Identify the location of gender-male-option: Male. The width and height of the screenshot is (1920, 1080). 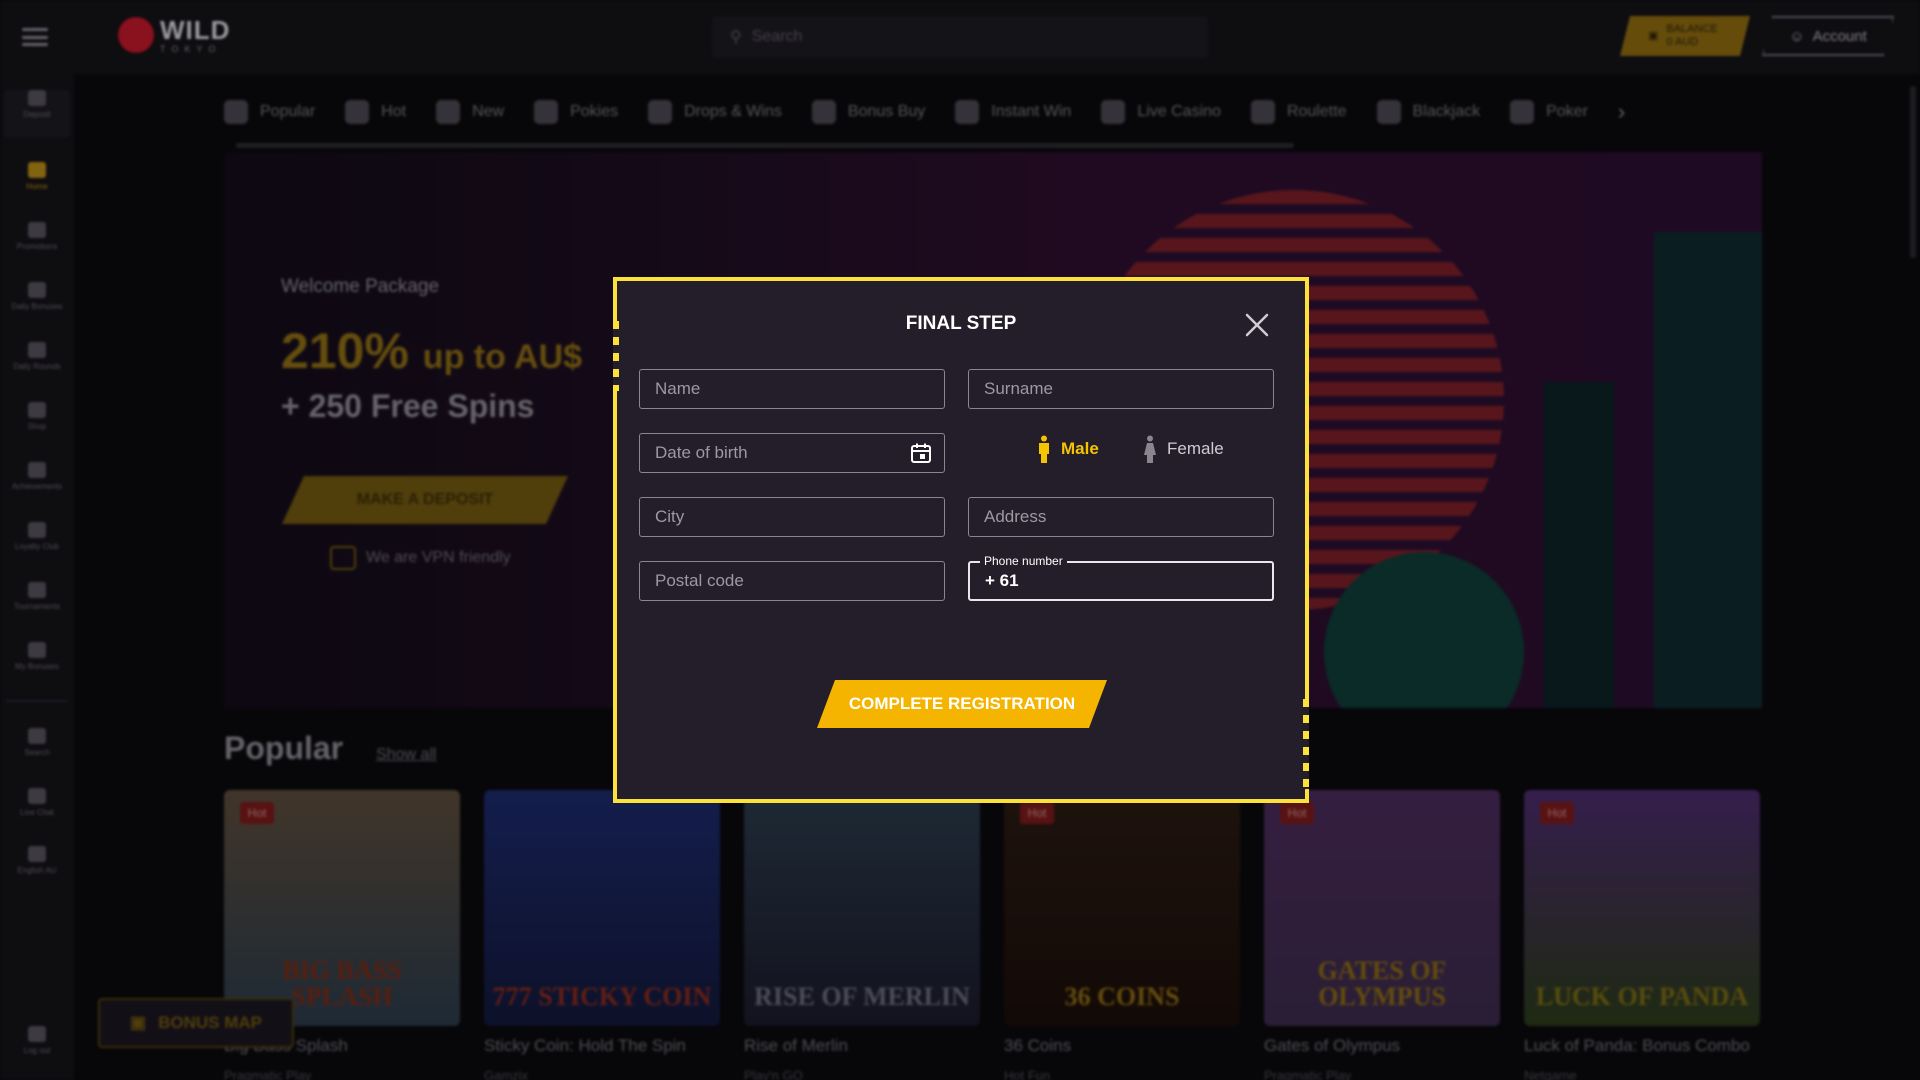
(1068, 449).